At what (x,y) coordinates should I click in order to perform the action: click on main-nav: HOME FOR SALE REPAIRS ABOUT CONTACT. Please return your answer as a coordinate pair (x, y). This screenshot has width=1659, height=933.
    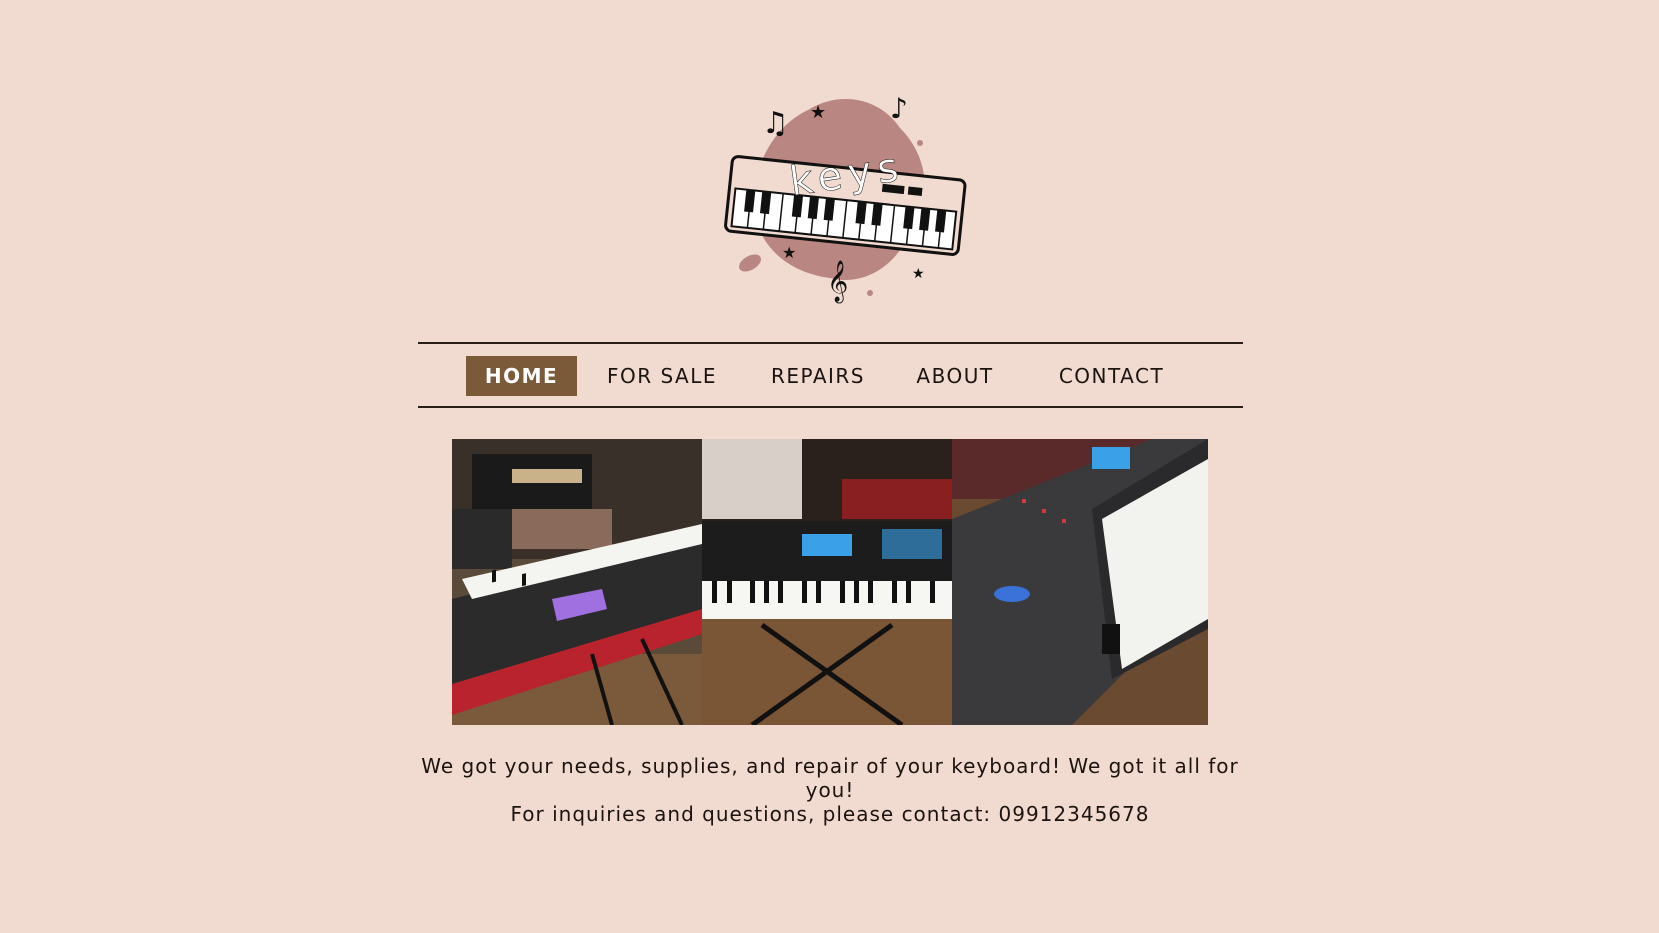
    Looking at the image, I should click on (830, 375).